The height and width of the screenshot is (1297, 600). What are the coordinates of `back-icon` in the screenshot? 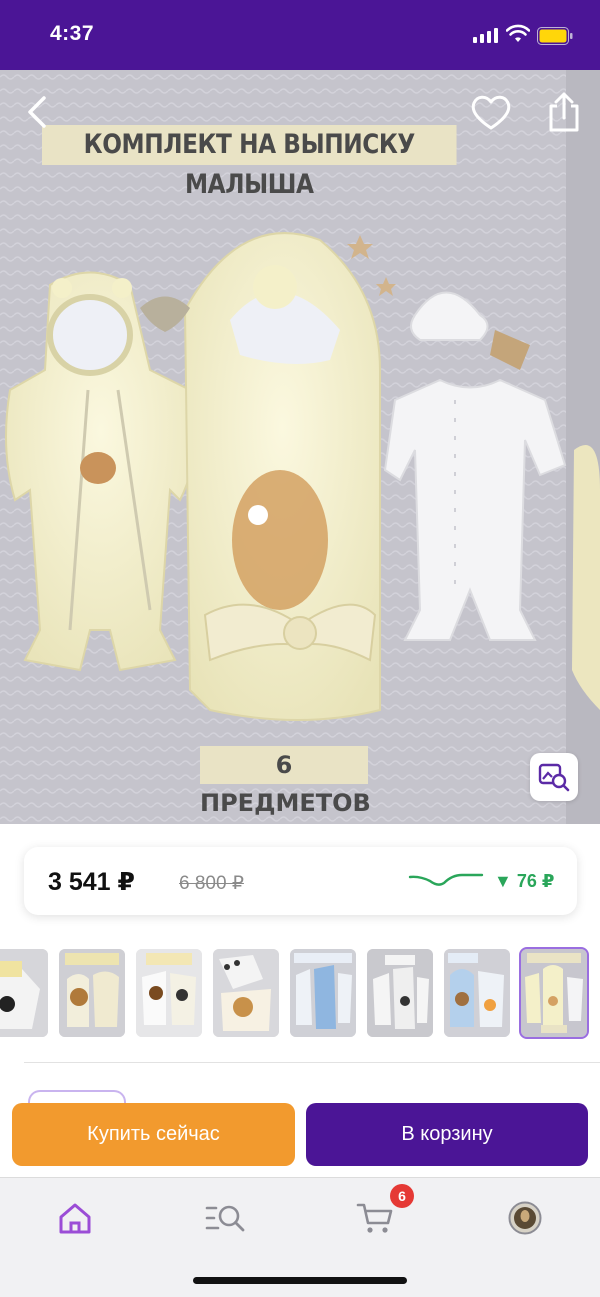 It's located at (38, 112).